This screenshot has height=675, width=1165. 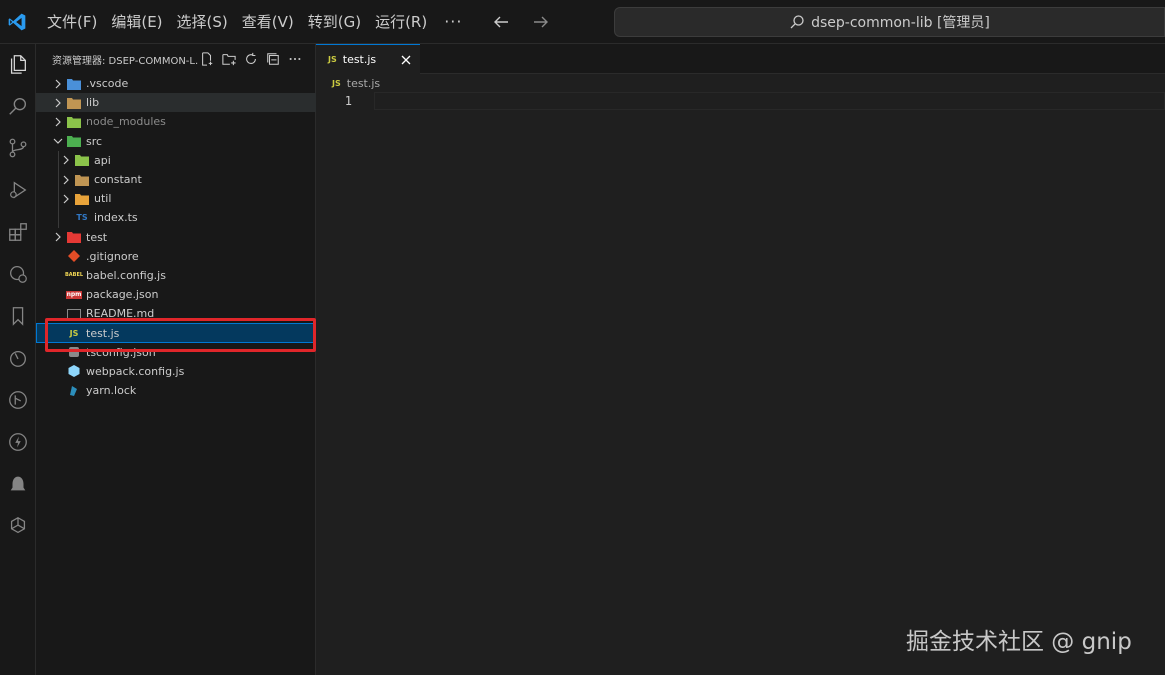 What do you see at coordinates (176, 333) in the screenshot?
I see `tree-item: JS test.js` at bounding box center [176, 333].